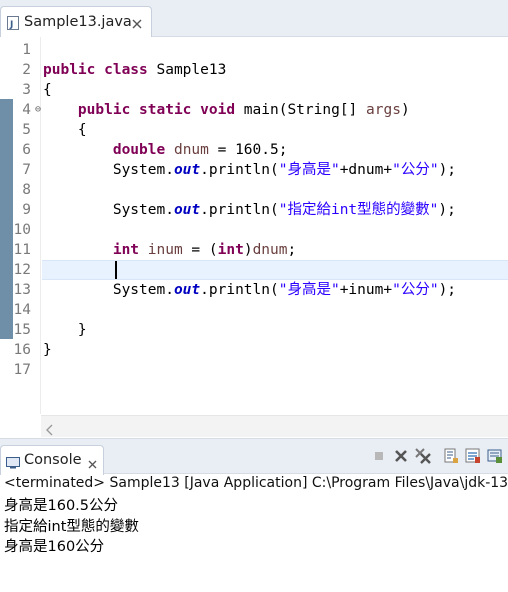 The image size is (508, 592). I want to click on code-fragment: ), so click(248, 250).